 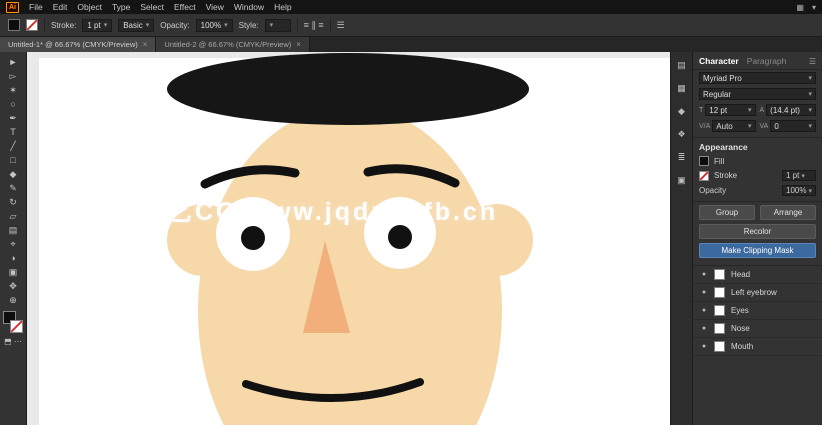 I want to click on make-clipping-mask-button: Make Clipping Mask, so click(x=757, y=250).